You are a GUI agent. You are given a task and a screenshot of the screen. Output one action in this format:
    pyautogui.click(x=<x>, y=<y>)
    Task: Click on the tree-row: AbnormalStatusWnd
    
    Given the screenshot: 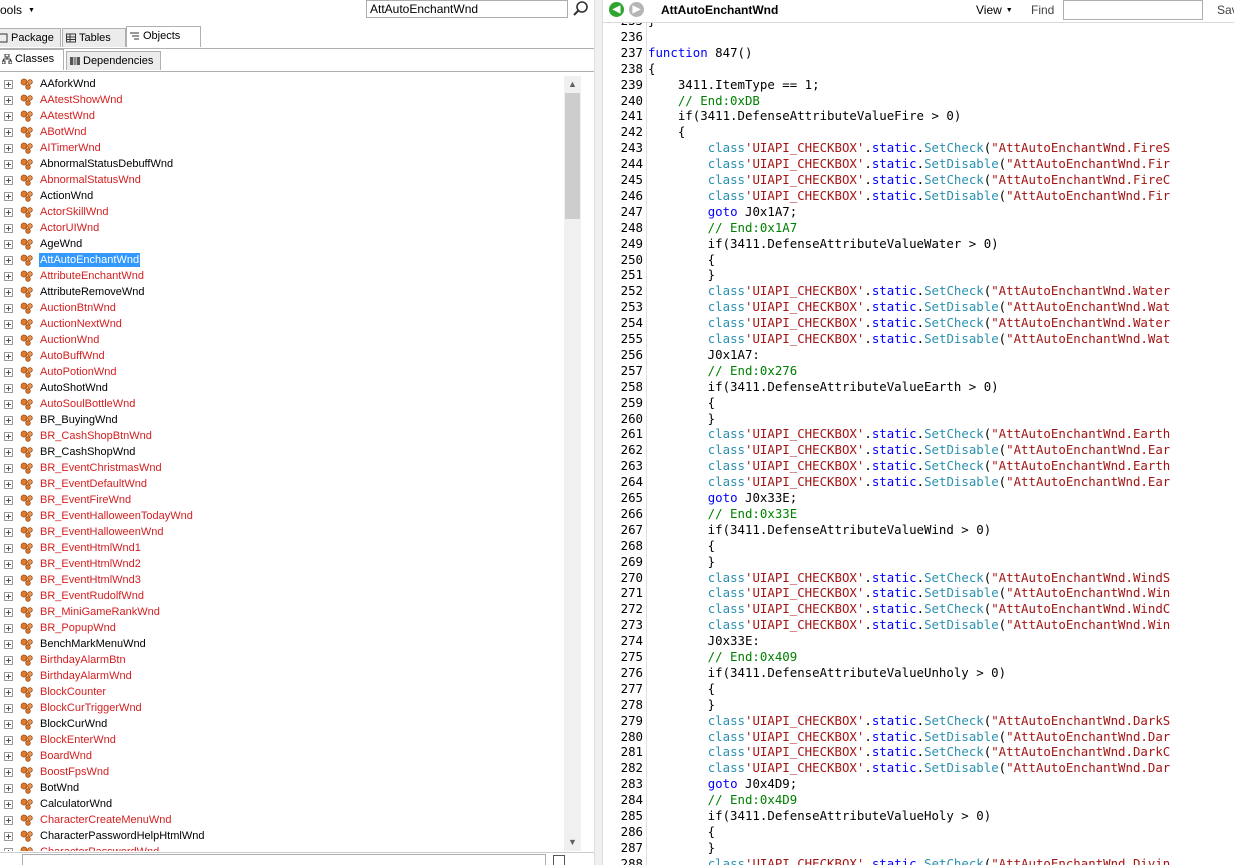 What is the action you would take?
    pyautogui.click(x=282, y=180)
    